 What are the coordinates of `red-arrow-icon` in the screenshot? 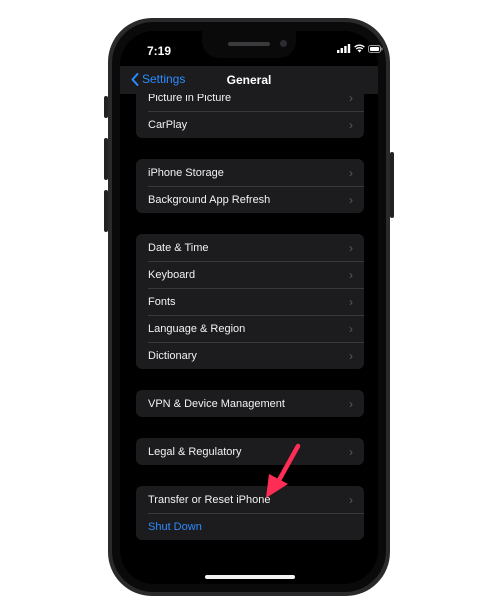 It's located at (283, 470).